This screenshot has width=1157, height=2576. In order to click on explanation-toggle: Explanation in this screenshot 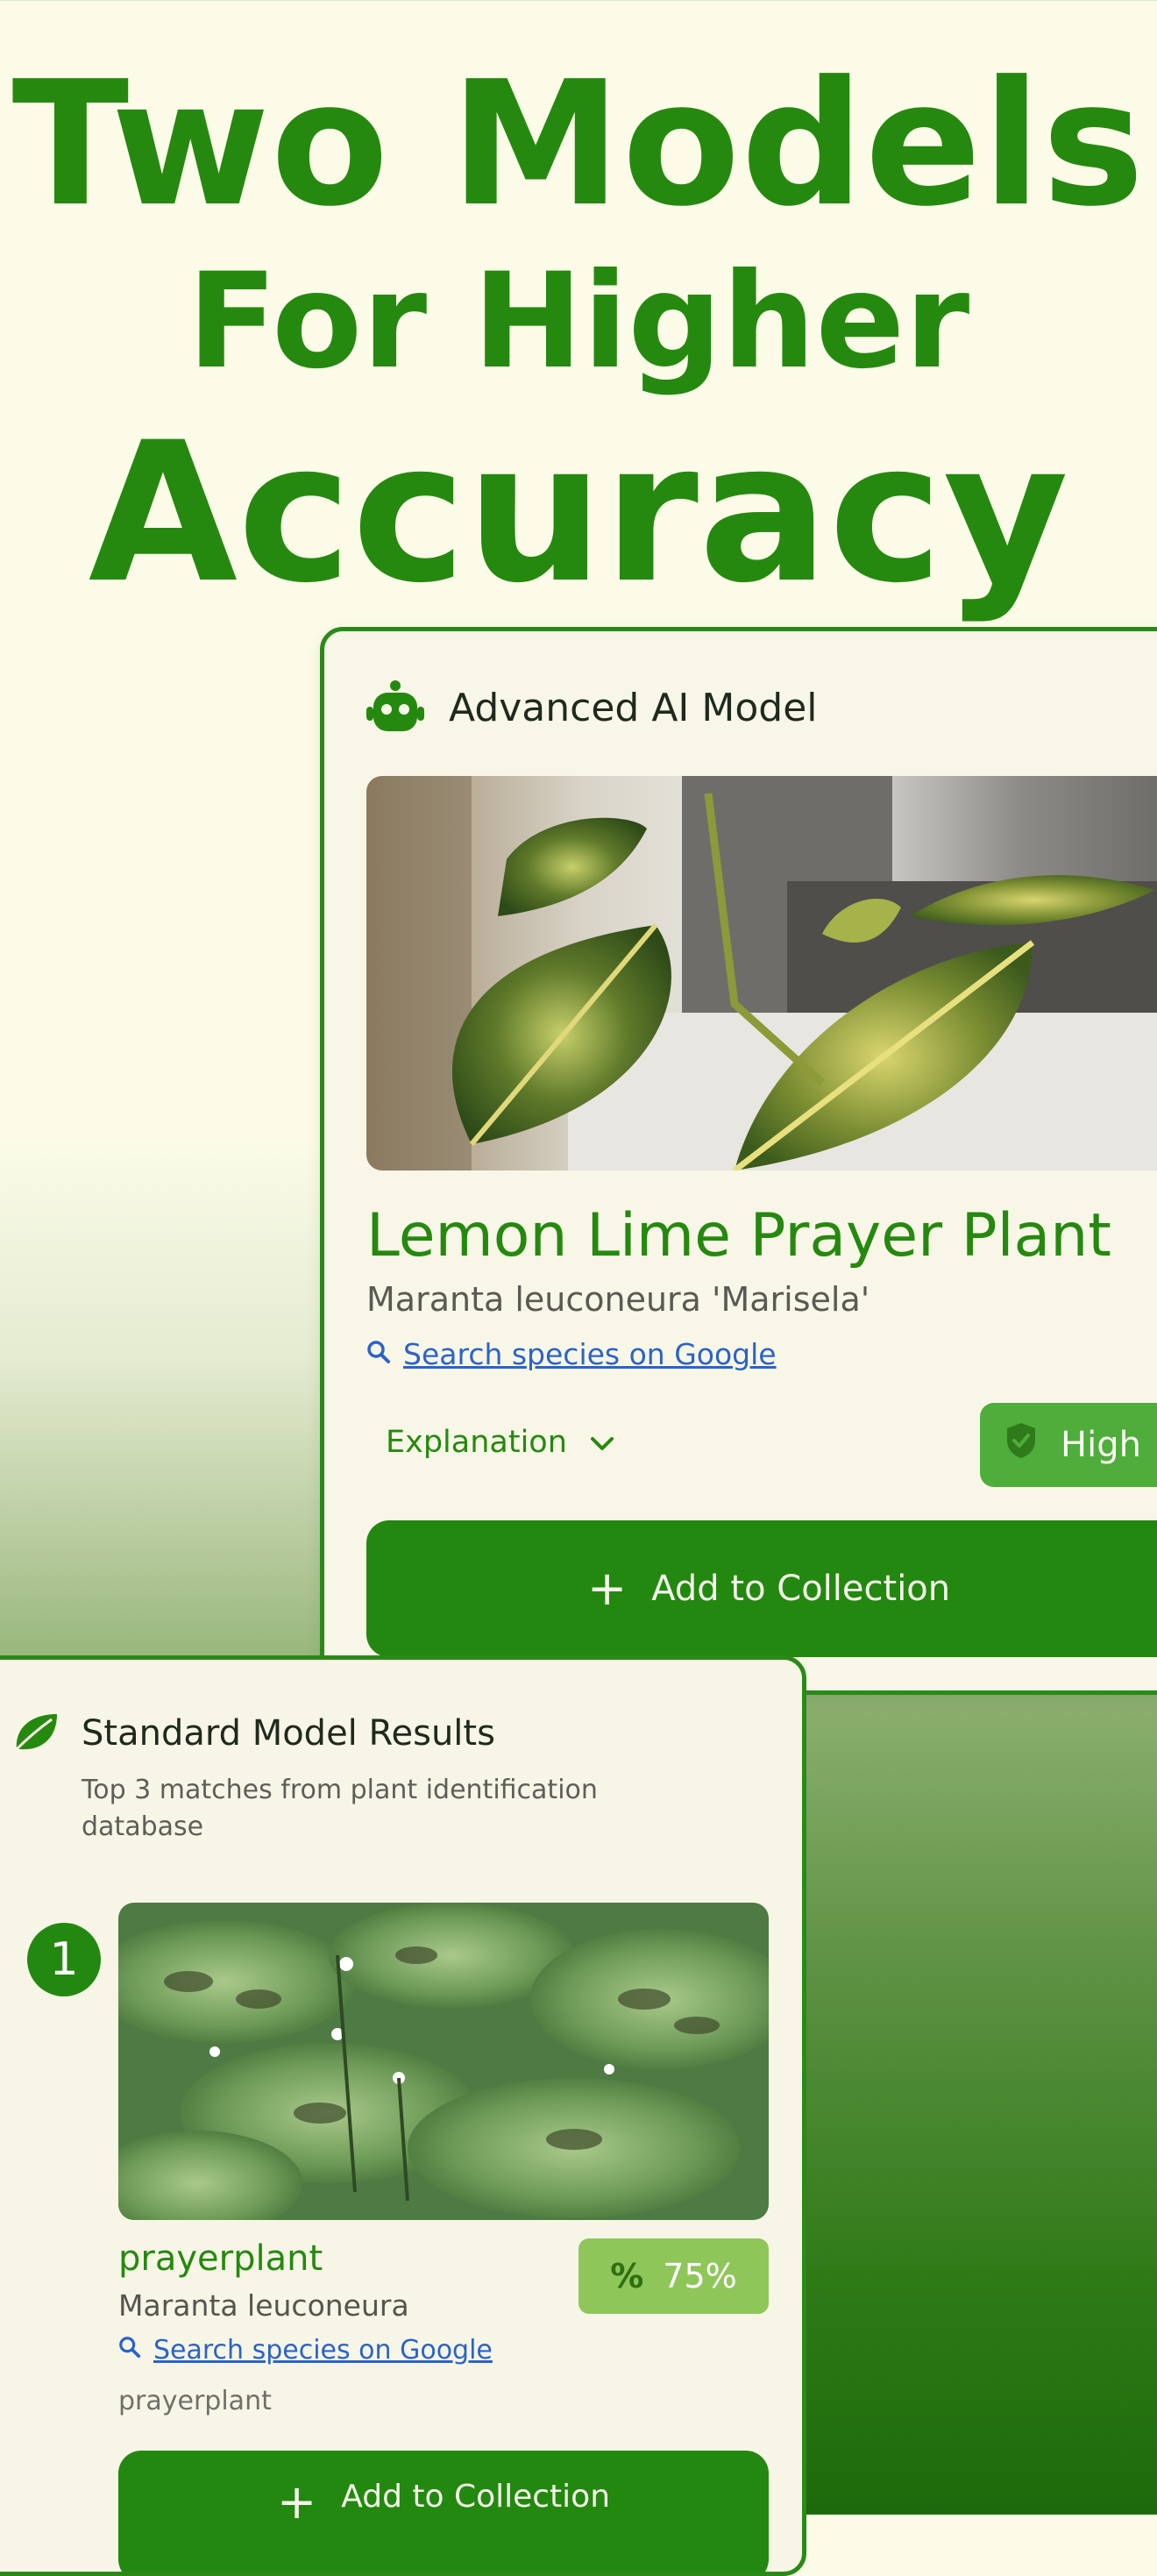, I will do `click(500, 1442)`.